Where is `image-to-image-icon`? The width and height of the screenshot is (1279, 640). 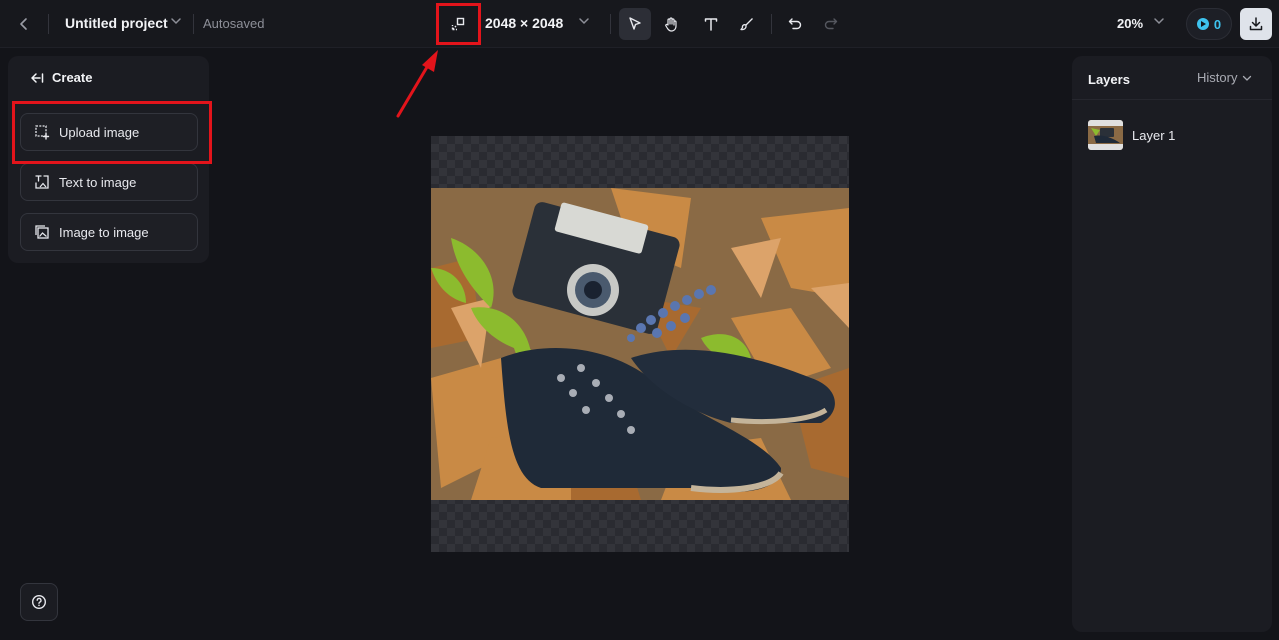
image-to-image-icon is located at coordinates (42, 232).